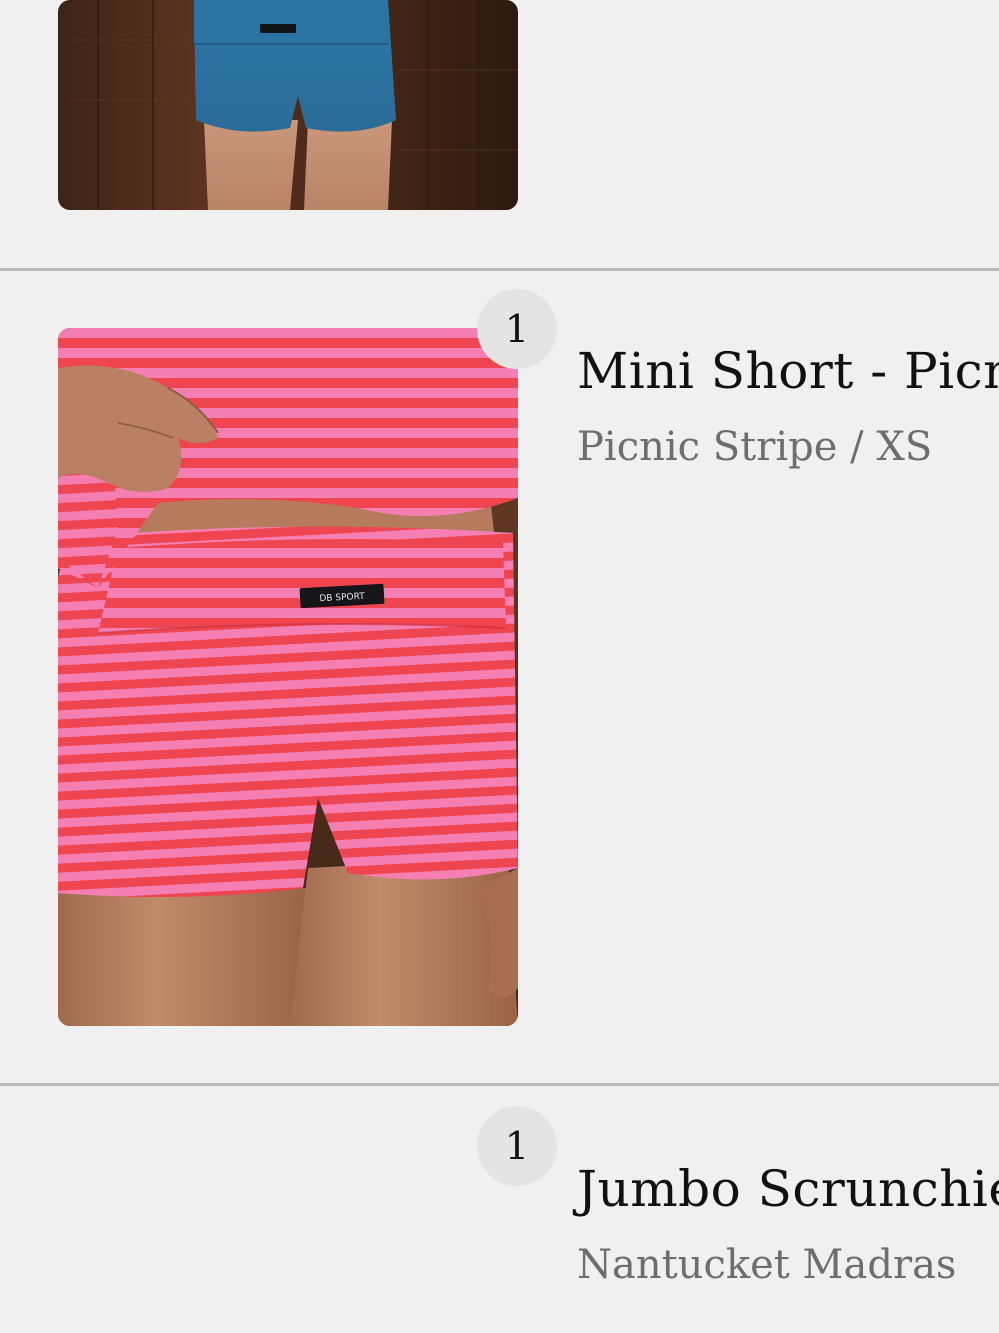 The image size is (999, 1333). I want to click on product-title: Jumbo Scrunchie - Nantucket Madras, so click(788, 1189).